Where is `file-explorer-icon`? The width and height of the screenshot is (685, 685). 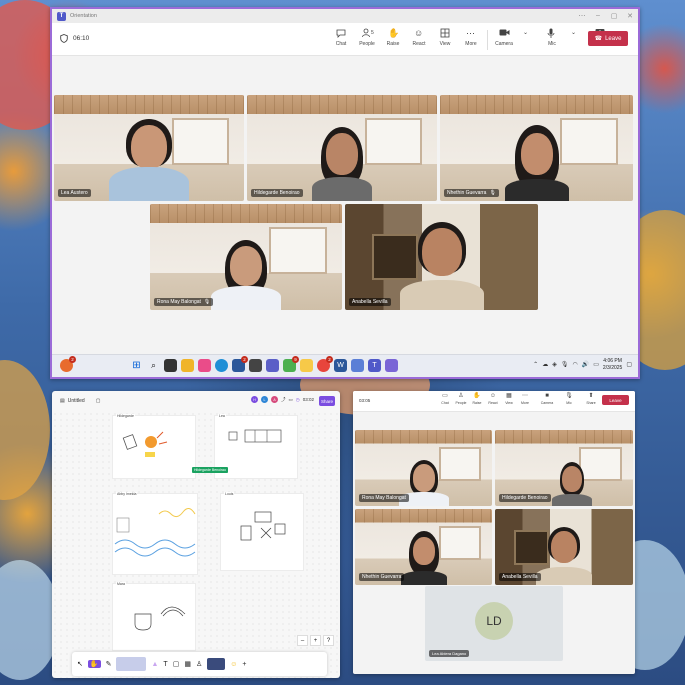
file-explorer-icon is located at coordinates (187, 365).